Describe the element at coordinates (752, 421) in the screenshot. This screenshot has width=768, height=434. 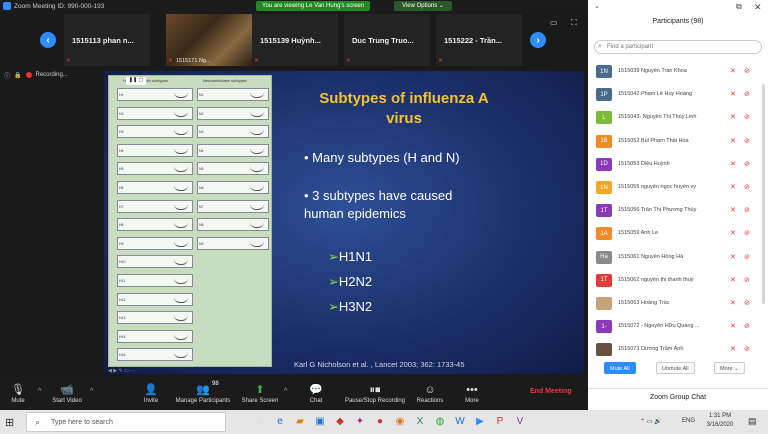
I see `notifications-icon: ▤` at that location.